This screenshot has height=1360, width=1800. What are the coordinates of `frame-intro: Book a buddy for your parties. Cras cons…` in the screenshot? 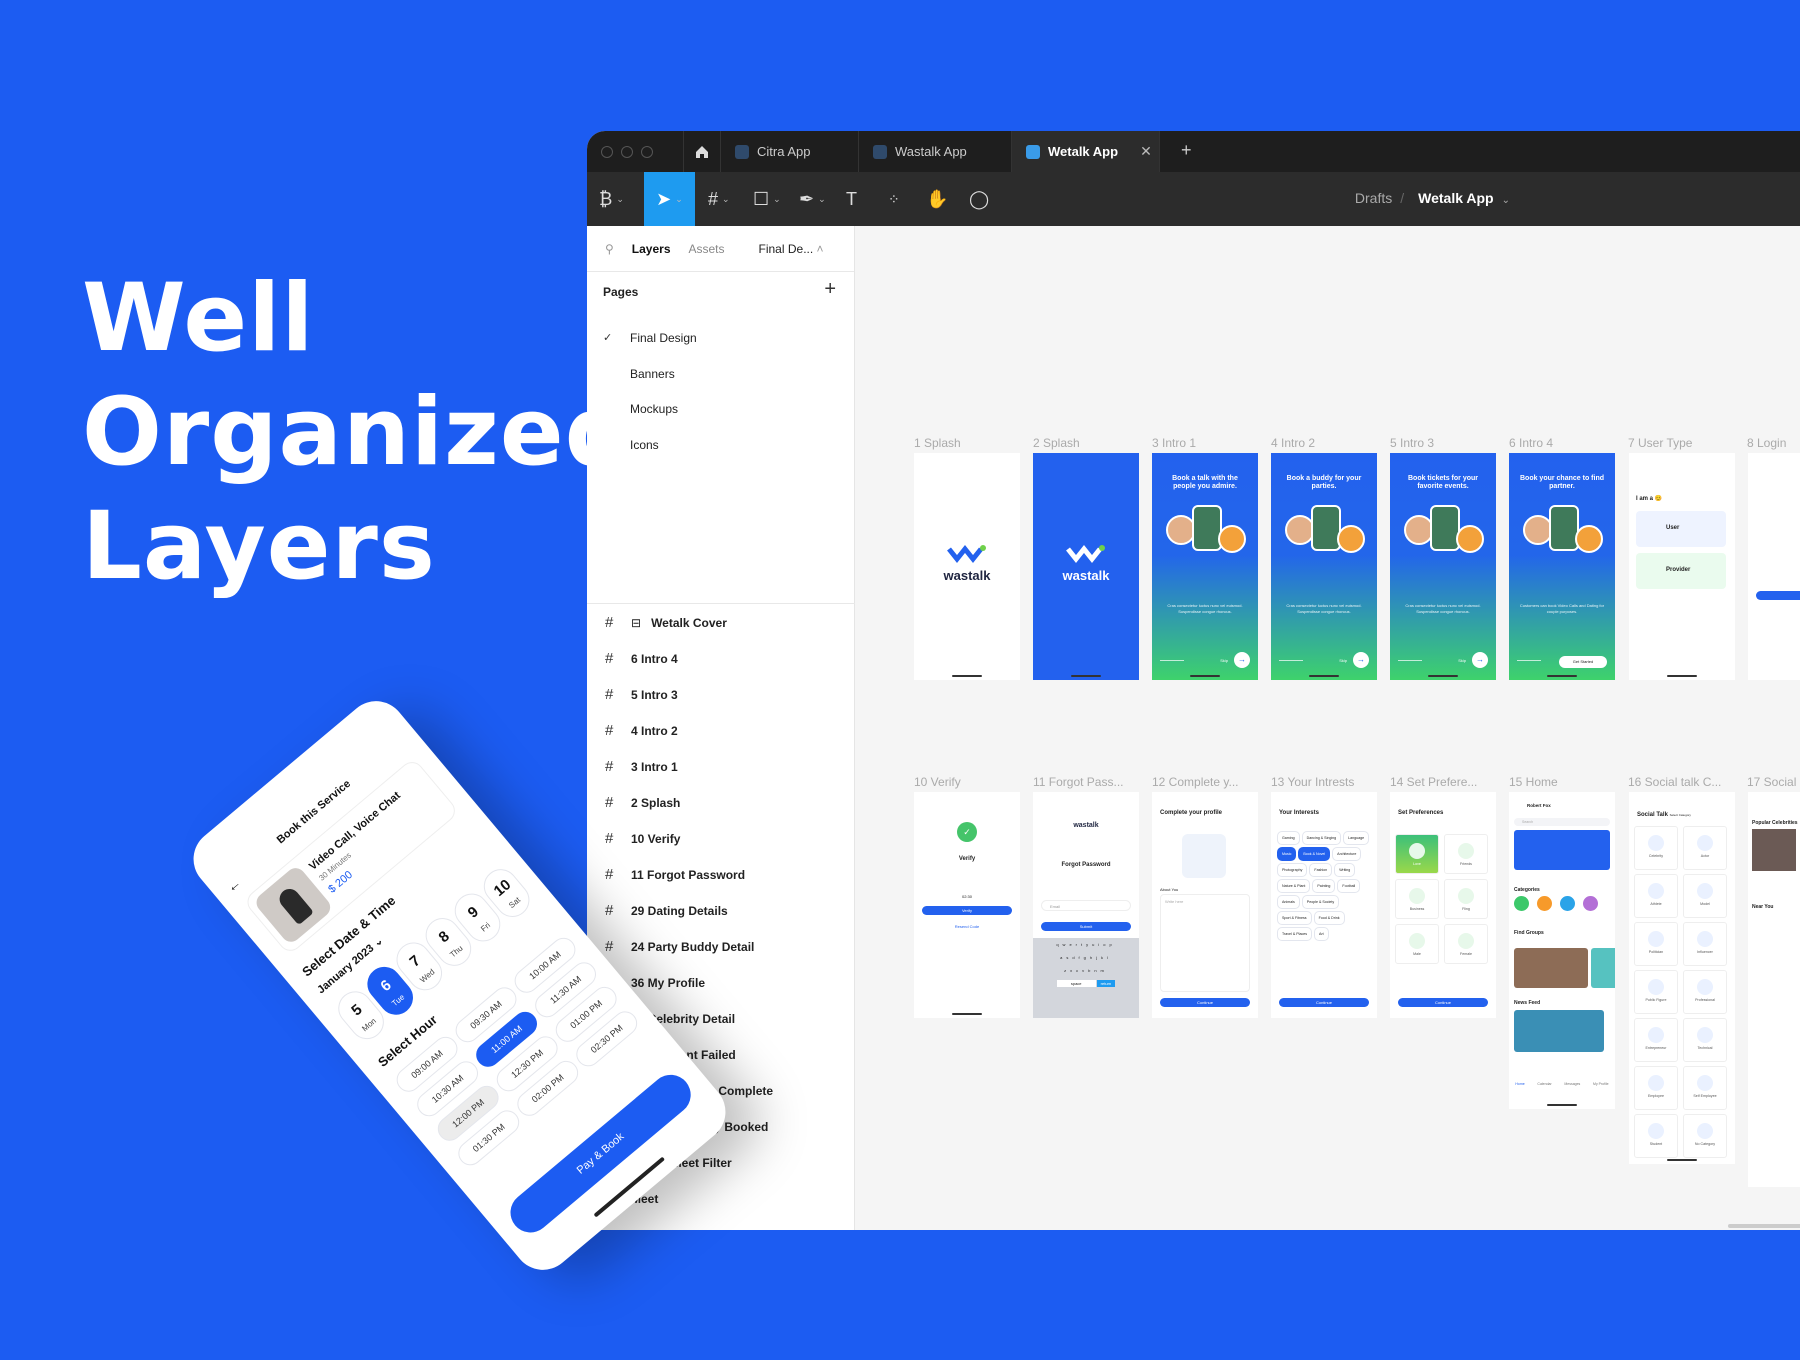 It's located at (1324, 566).